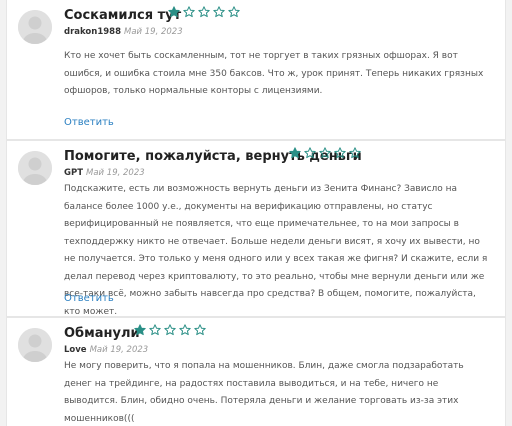 The width and height of the screenshot is (512, 426). Describe the element at coordinates (75, 350) in the screenshot. I see `author-name: Love` at that location.